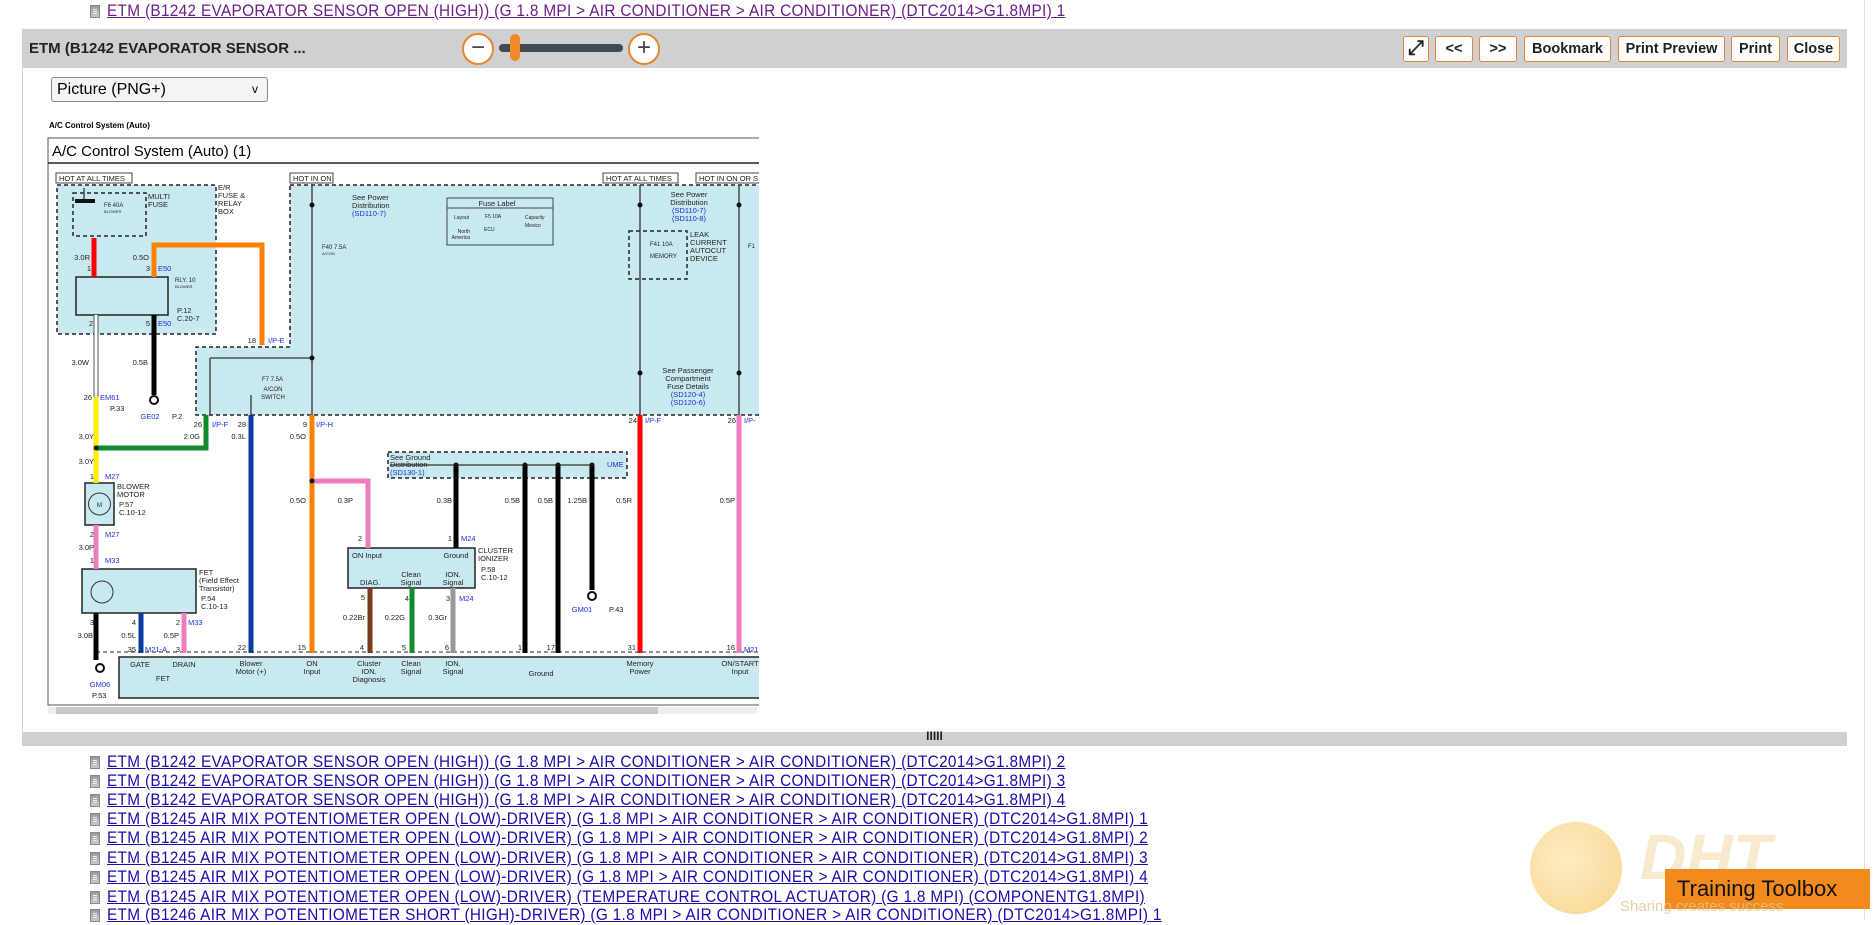 This screenshot has height=925, width=1873. I want to click on diagram-label: Diagnosis, so click(369, 679).